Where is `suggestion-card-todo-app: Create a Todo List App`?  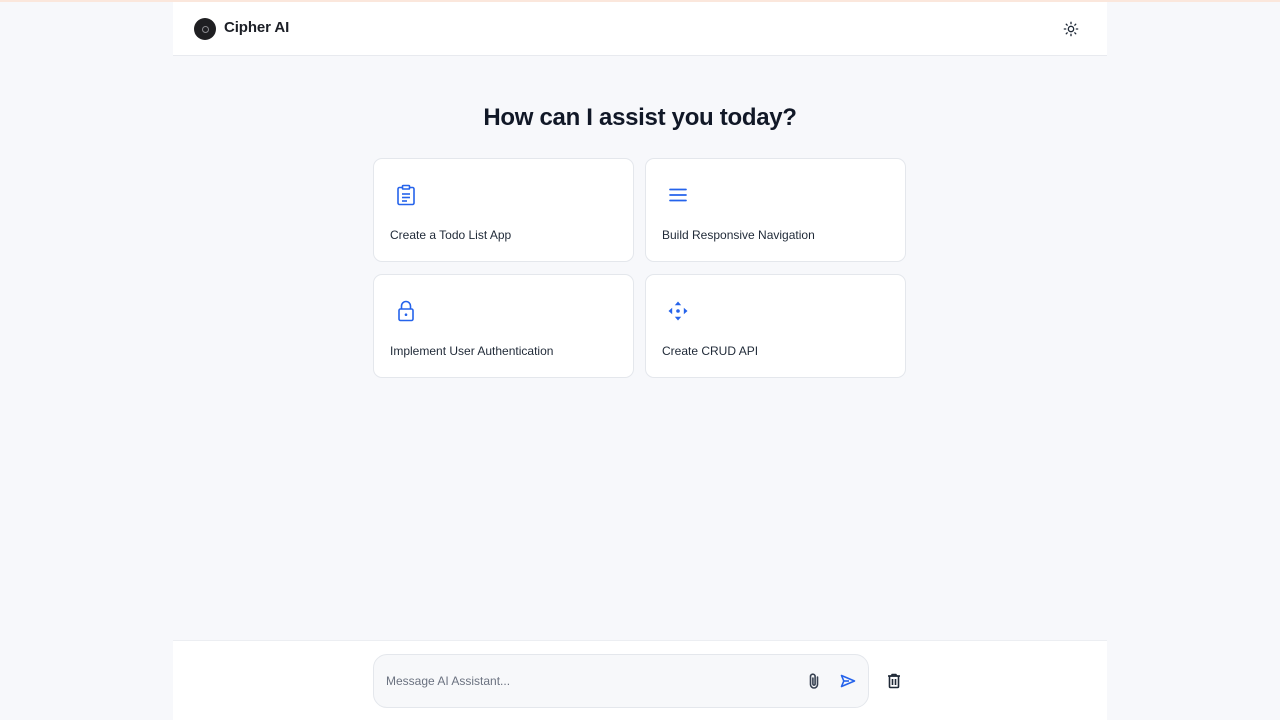
suggestion-card-todo-app: Create a Todo List App is located at coordinates (503, 210).